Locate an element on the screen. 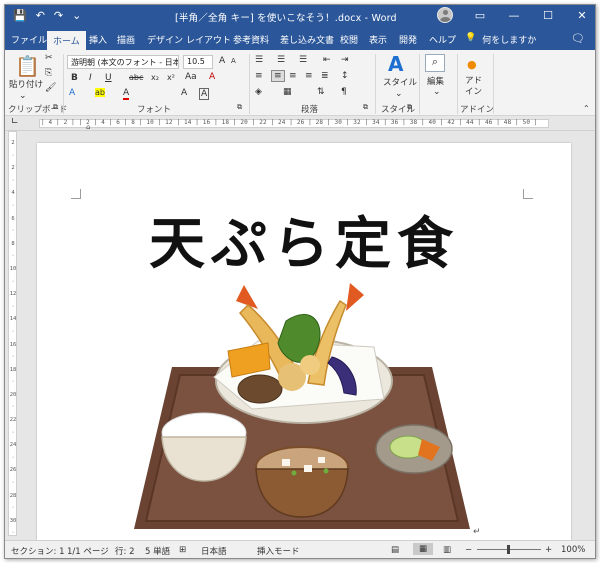  paste-dropdown-icon: ⌄ is located at coordinates (23, 96).